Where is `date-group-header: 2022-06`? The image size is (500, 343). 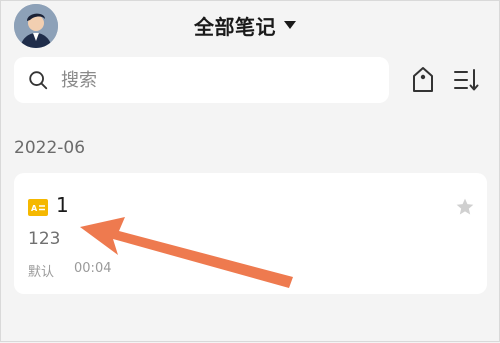 date-group-header: 2022-06 is located at coordinates (50, 148).